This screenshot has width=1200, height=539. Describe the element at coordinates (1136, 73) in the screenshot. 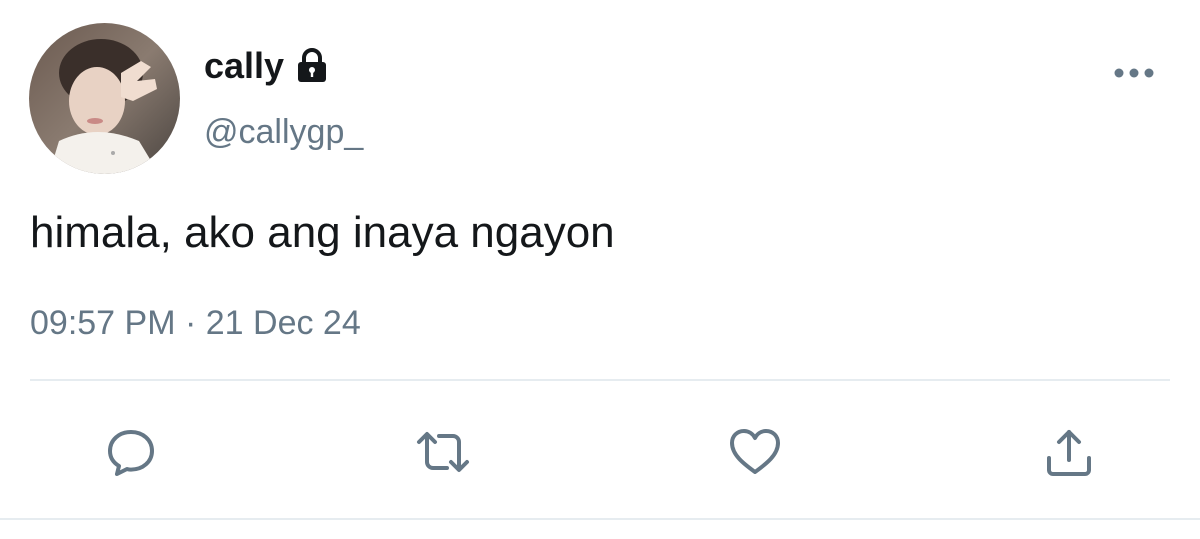

I see `more-options-icon` at that location.